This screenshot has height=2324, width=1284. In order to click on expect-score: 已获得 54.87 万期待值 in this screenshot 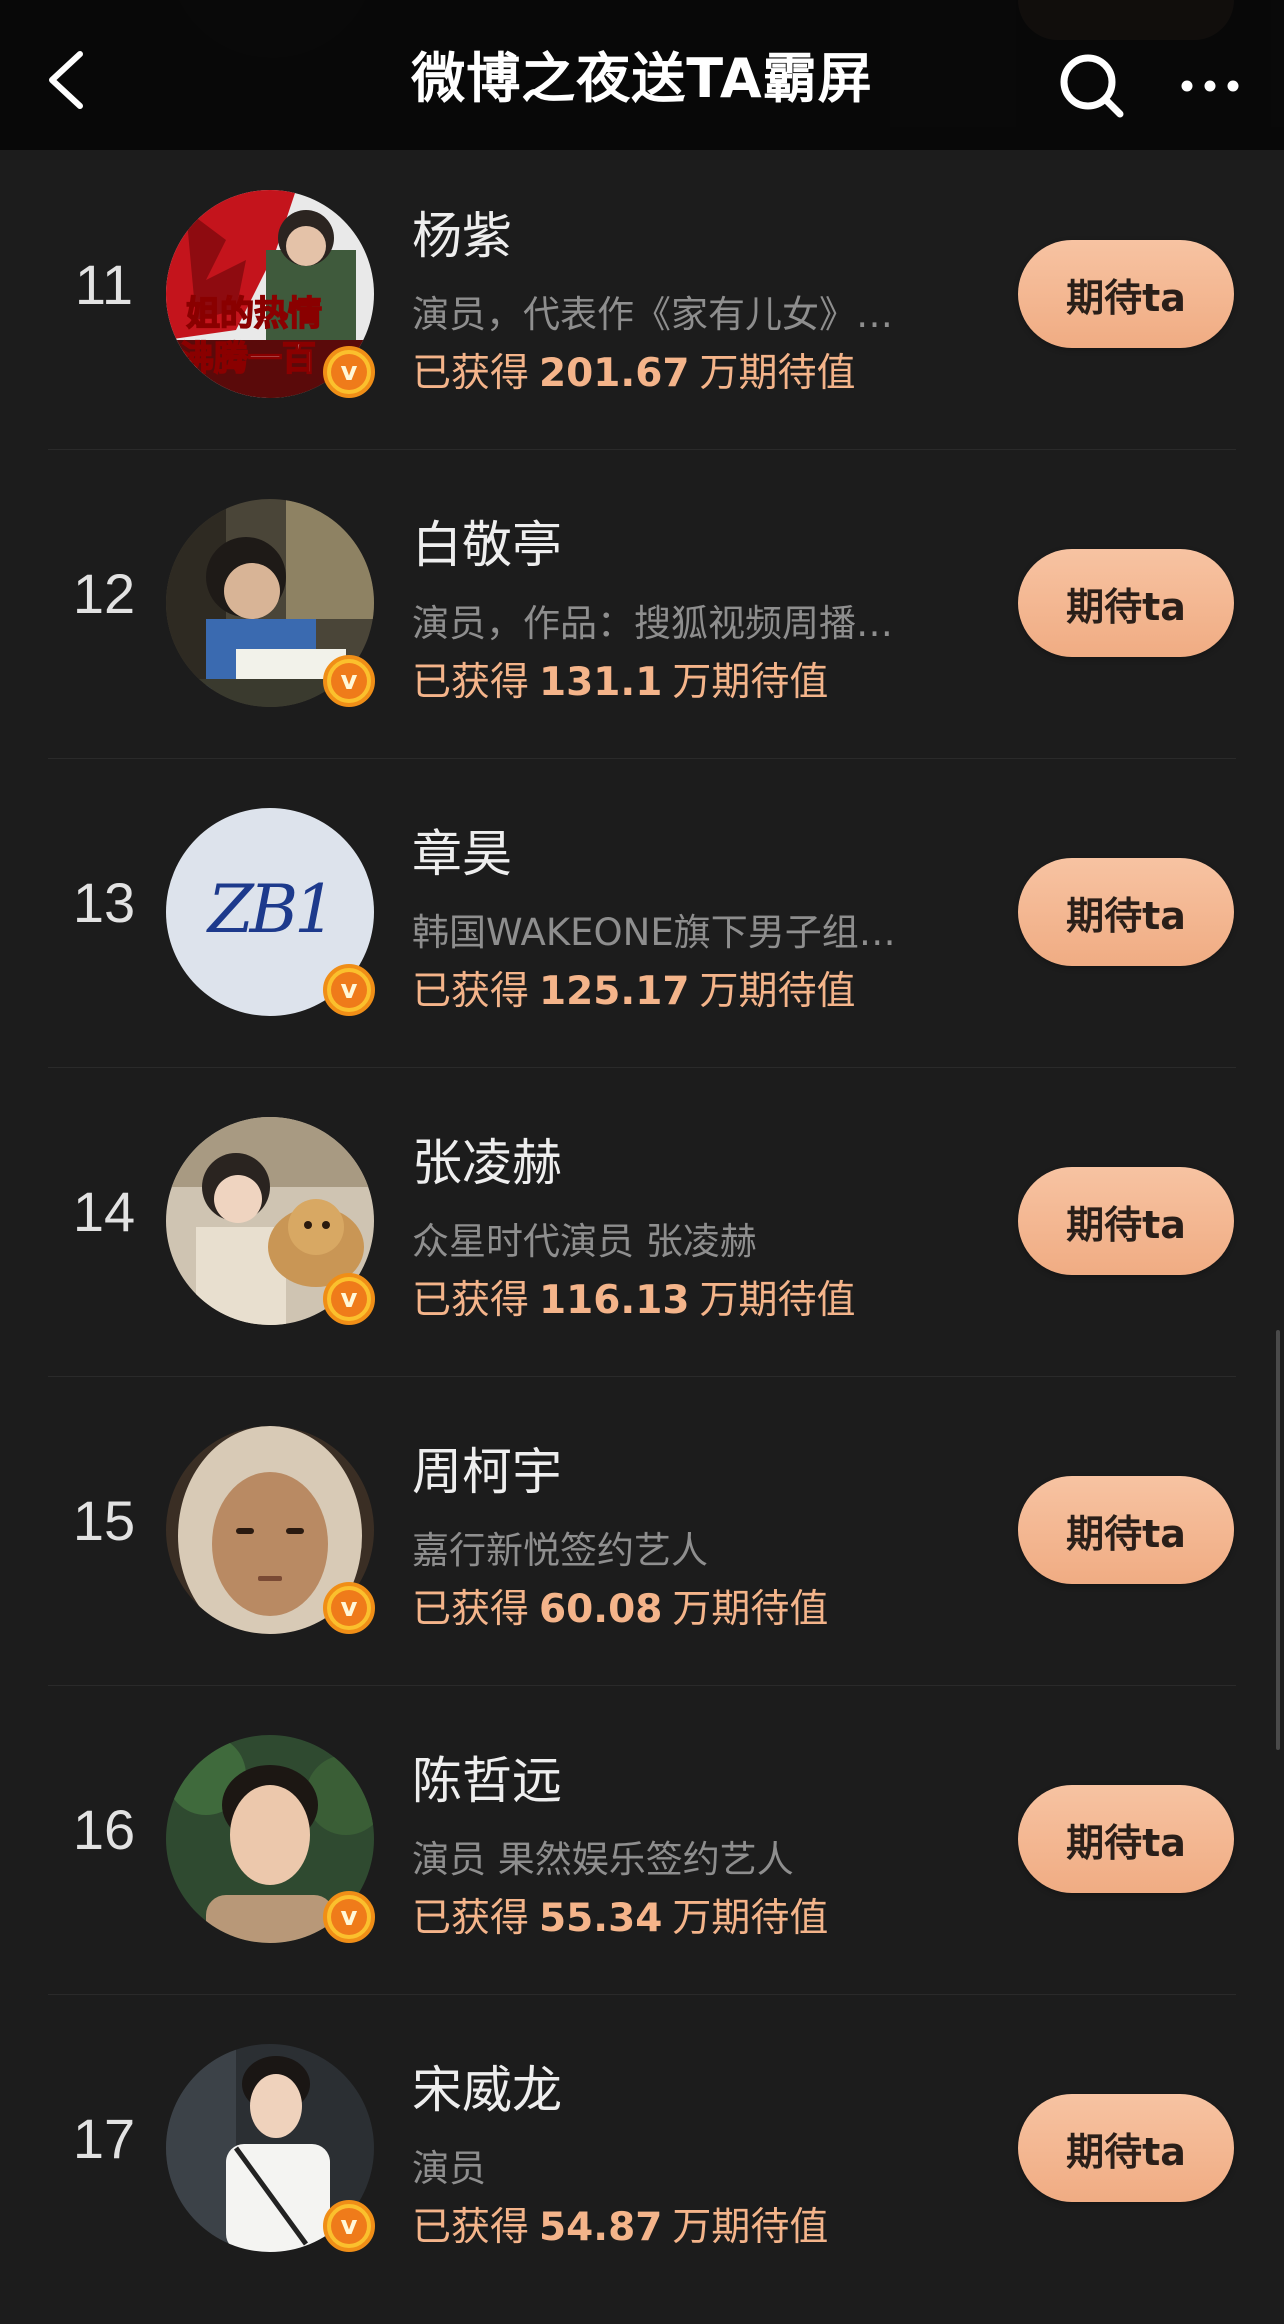, I will do `click(620, 2224)`.